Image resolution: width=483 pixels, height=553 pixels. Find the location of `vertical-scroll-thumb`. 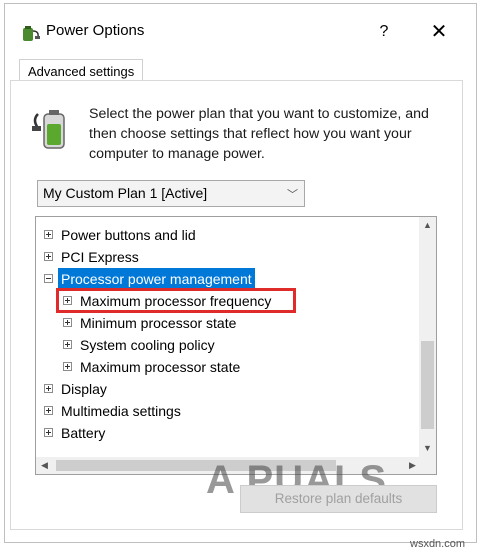

vertical-scroll-thumb is located at coordinates (427, 385).